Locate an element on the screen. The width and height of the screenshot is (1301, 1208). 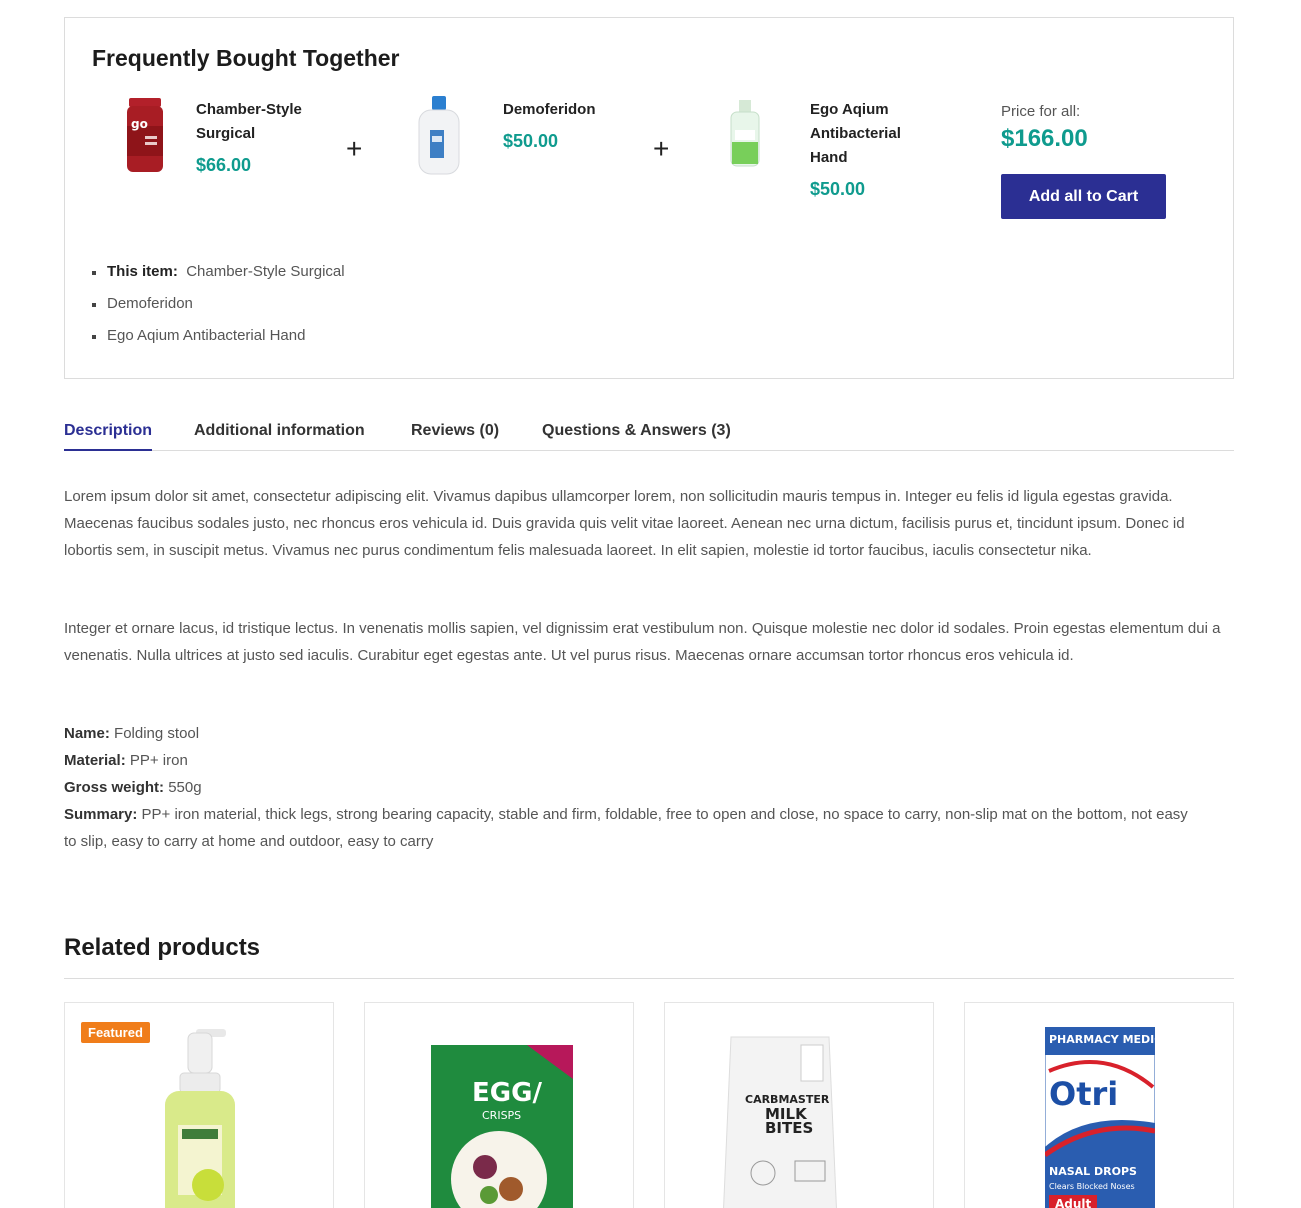
lotion-bottle-icon is located at coordinates (439, 136).